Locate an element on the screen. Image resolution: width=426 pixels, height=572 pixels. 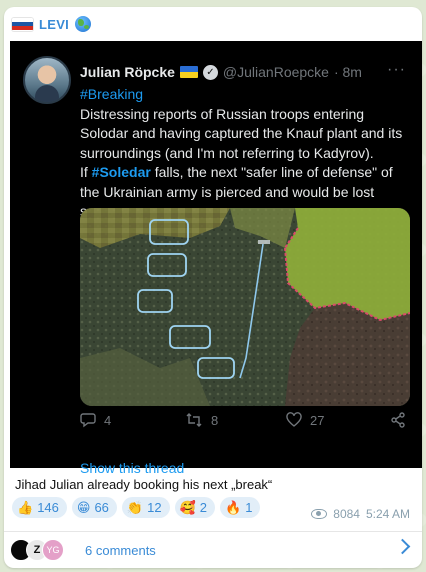
comments-label: 6 comments is located at coordinates (120, 550).